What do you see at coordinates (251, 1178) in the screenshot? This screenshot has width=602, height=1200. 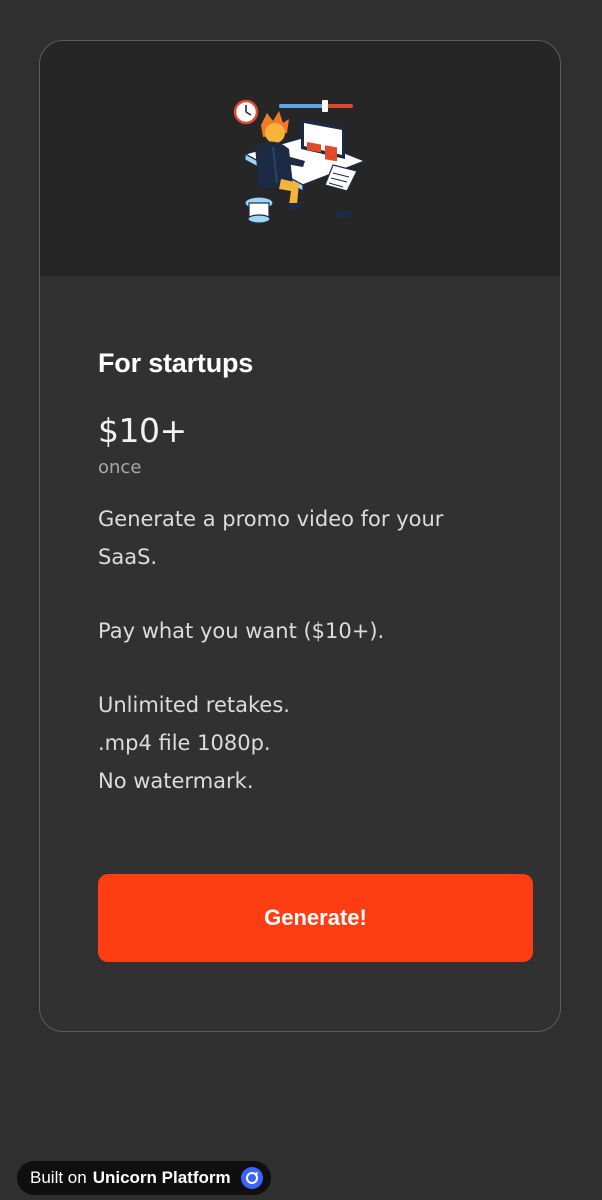 I see `unicorn-platform-logo-icon` at bounding box center [251, 1178].